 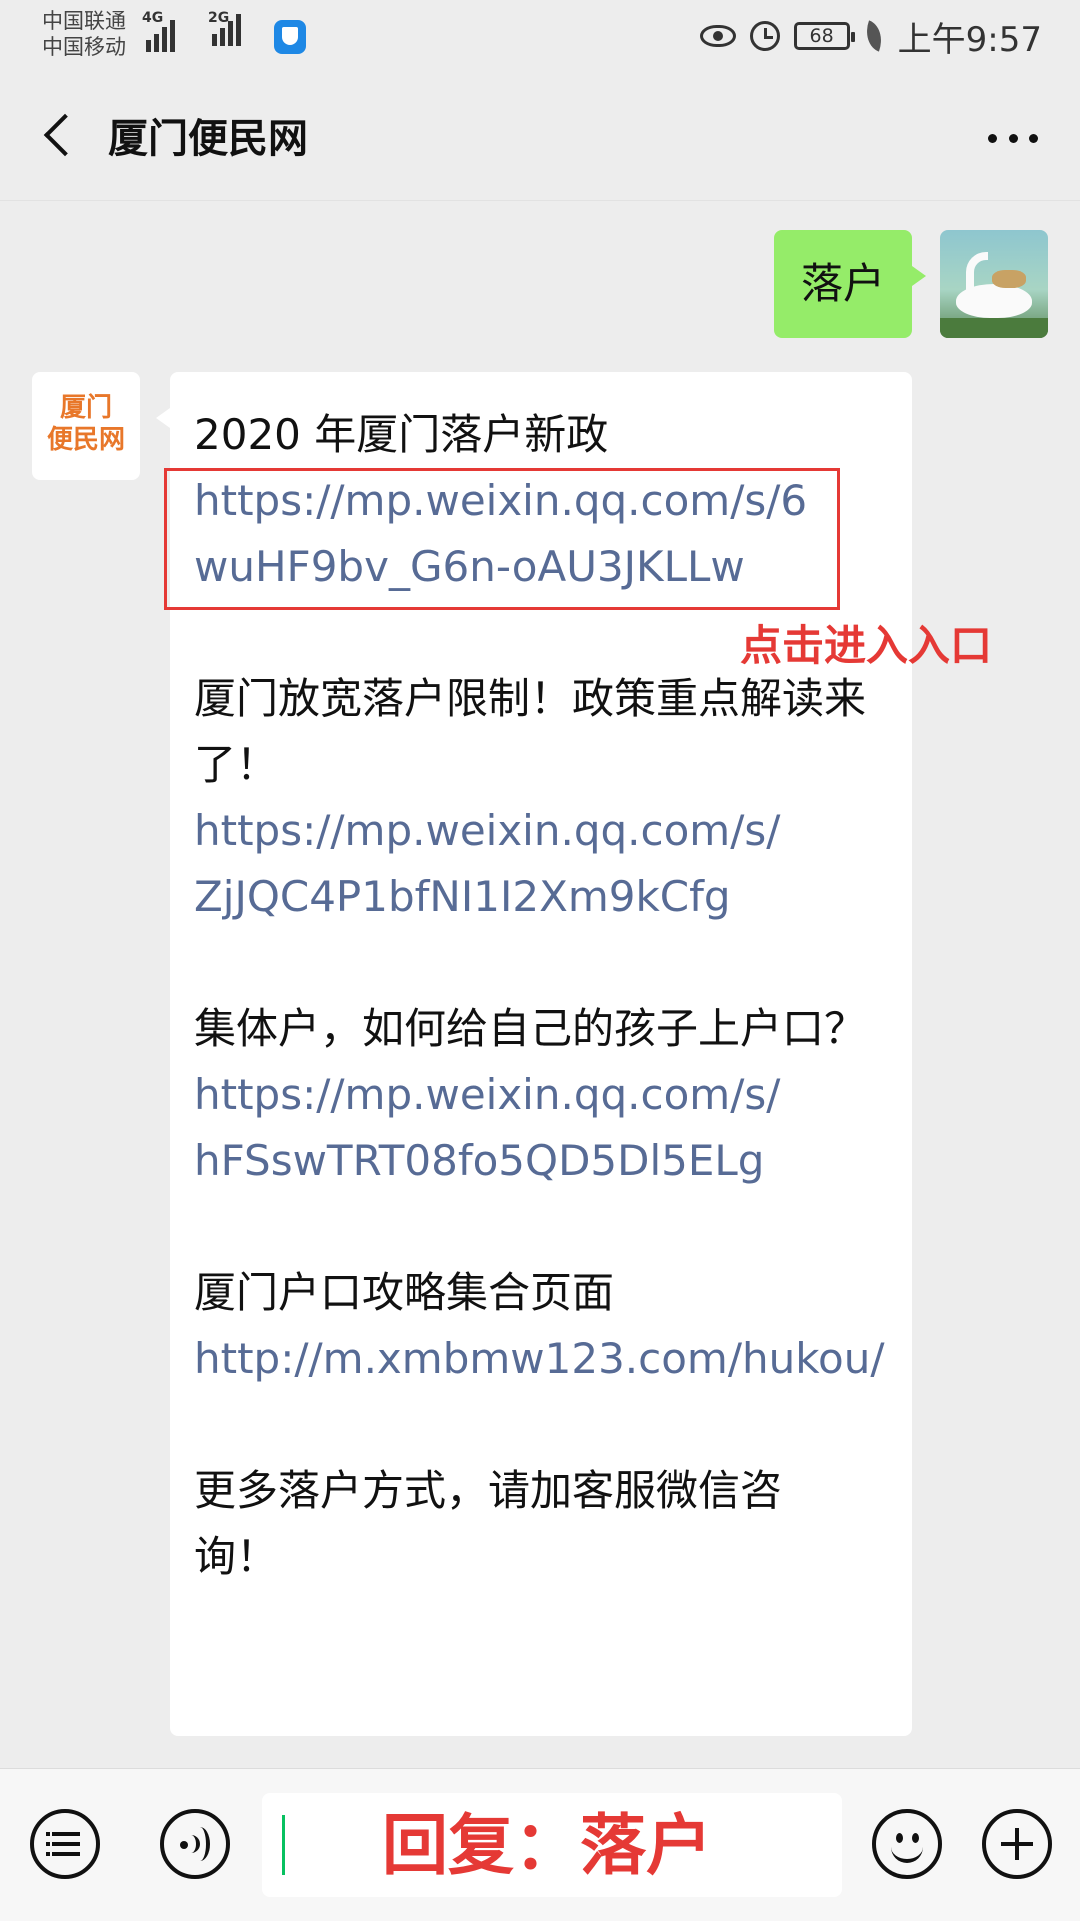 What do you see at coordinates (907, 1844) in the screenshot?
I see `emoji-icon` at bounding box center [907, 1844].